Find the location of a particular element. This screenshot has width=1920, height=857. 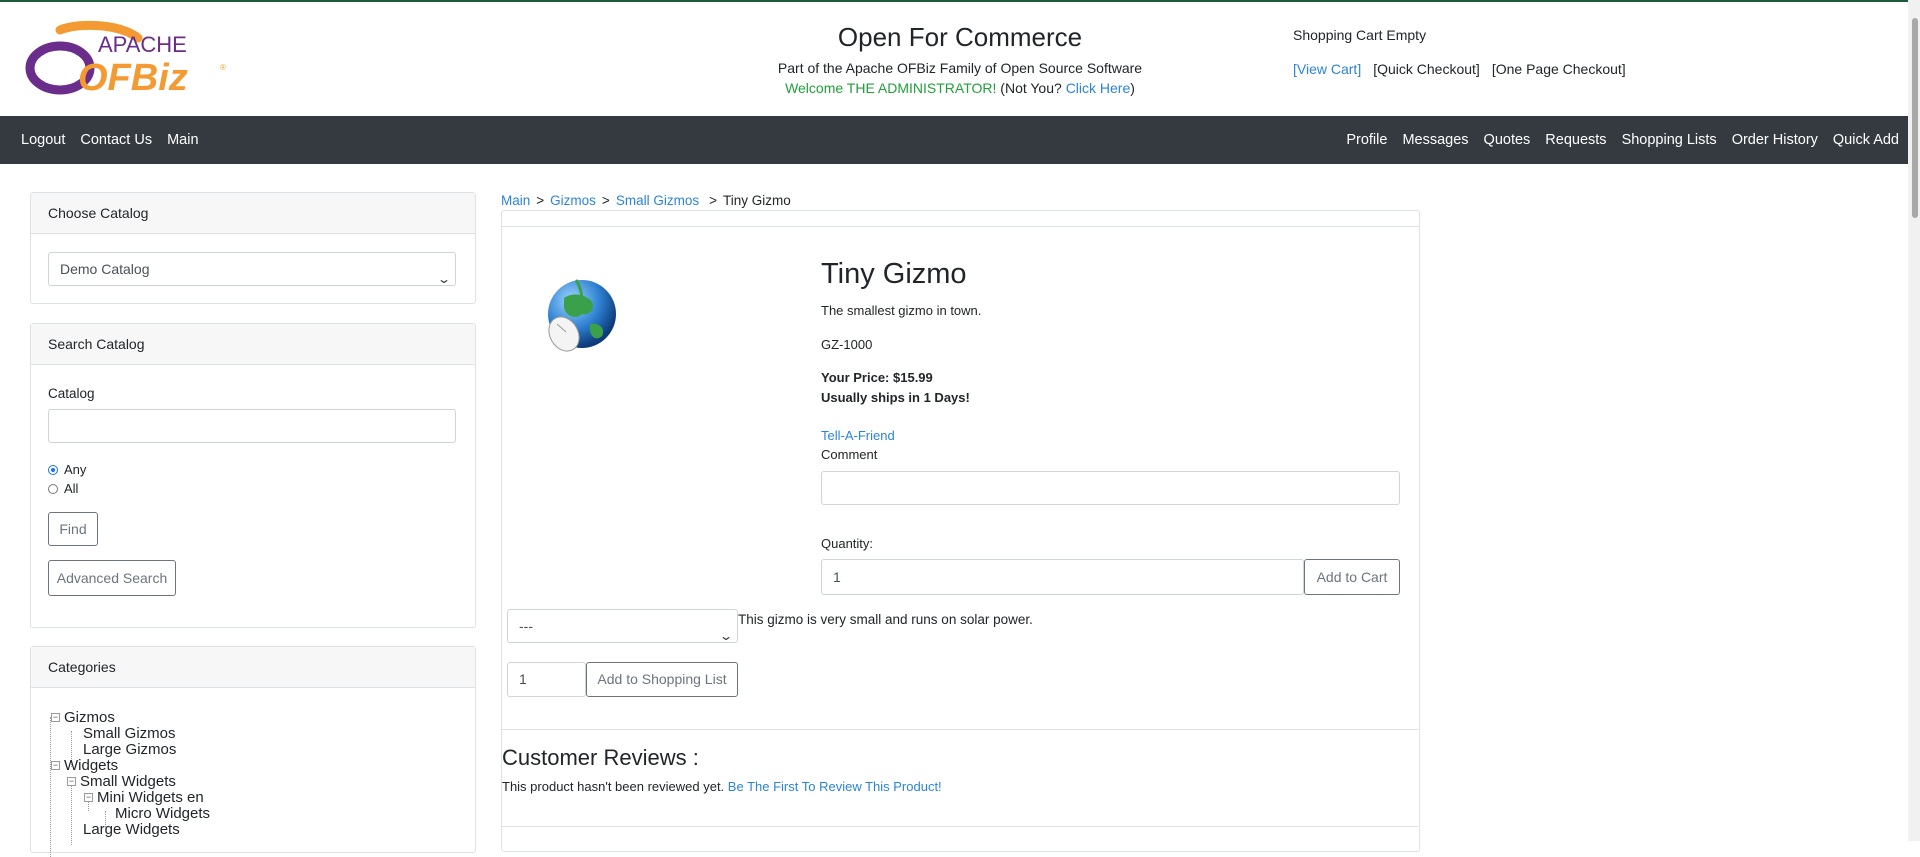

not-you-text: (Not You? is located at coordinates (1031, 88).